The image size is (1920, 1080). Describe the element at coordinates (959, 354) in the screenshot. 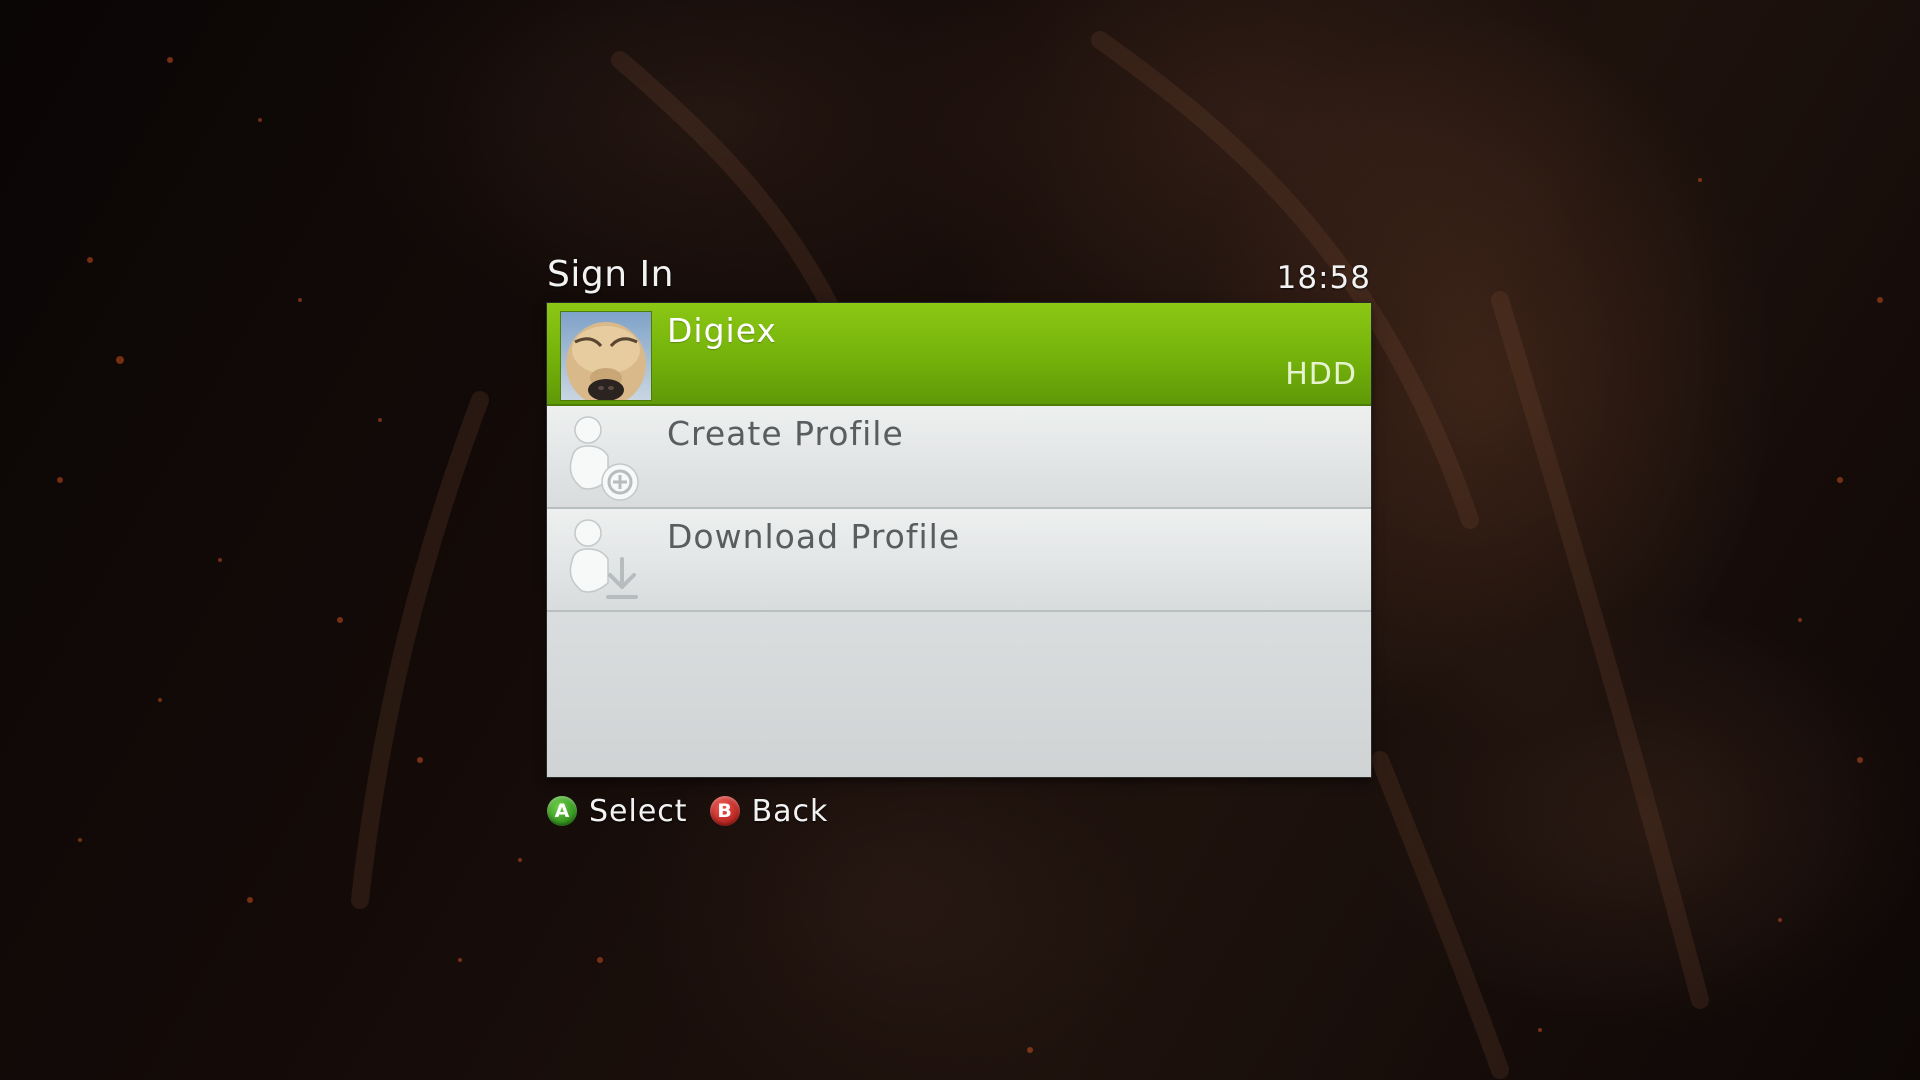

I see `profile-row-digiex: Digiex HDD` at that location.